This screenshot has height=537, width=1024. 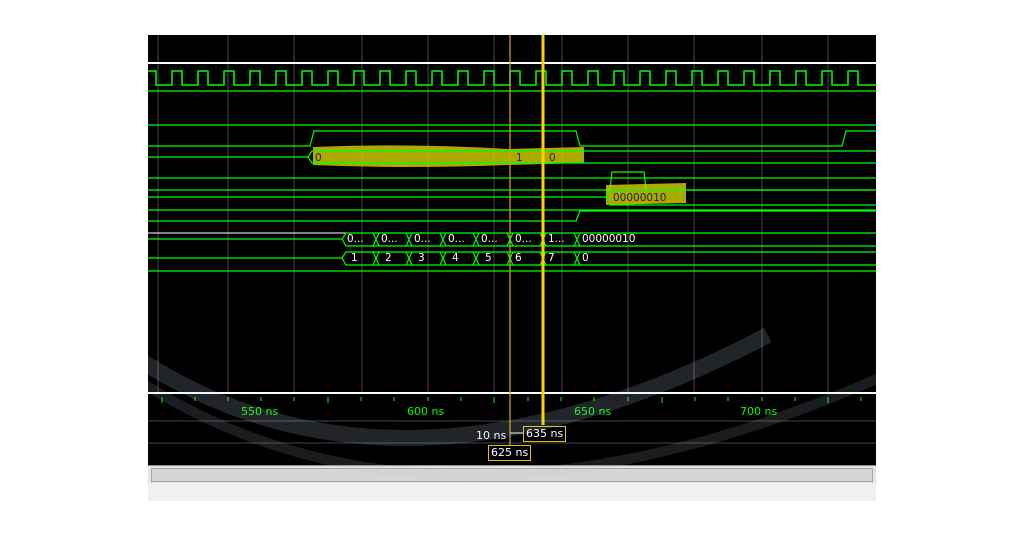 I want to click on row2-value: 00000010, so click(x=640, y=198).